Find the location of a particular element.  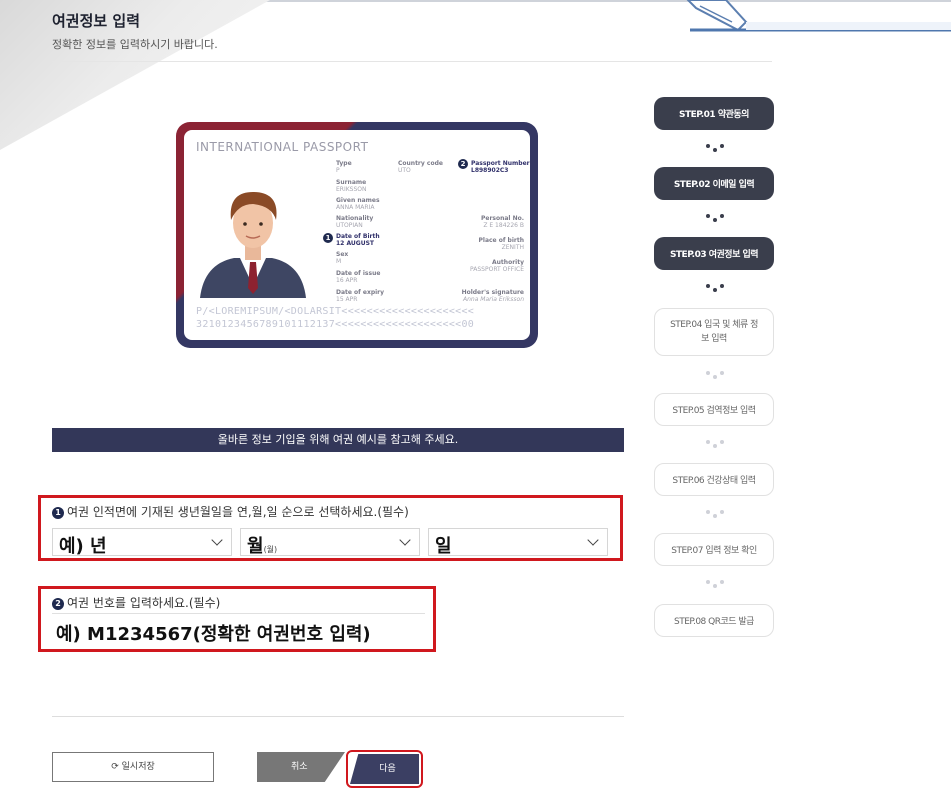

refresh-icon: ⟳ is located at coordinates (115, 767).